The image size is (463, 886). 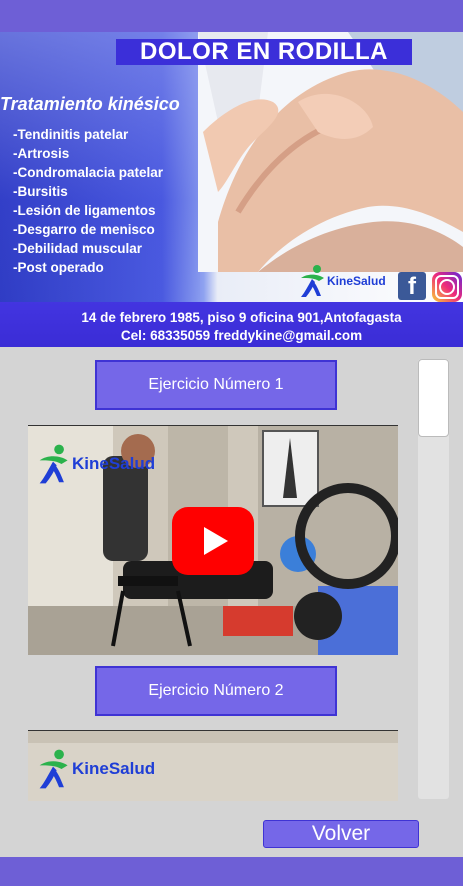 I want to click on condition-item: -Condromalacia patelar, so click(x=88, y=172).